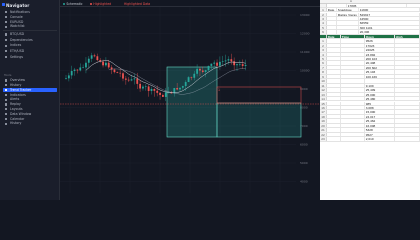 This screenshot has width=420, height=240. What do you see at coordinates (323, 125) in the screenshot?
I see `row-number: 20` at bounding box center [323, 125].